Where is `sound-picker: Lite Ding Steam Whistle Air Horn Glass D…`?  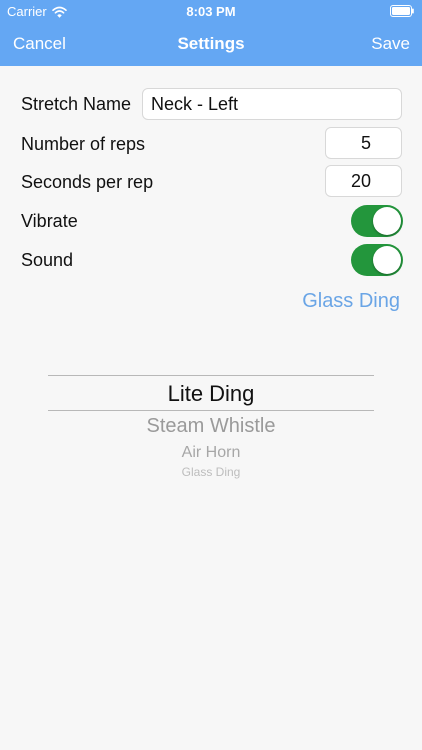
sound-picker: Lite Ding Steam Whistle Air Horn Glass D… is located at coordinates (211, 435).